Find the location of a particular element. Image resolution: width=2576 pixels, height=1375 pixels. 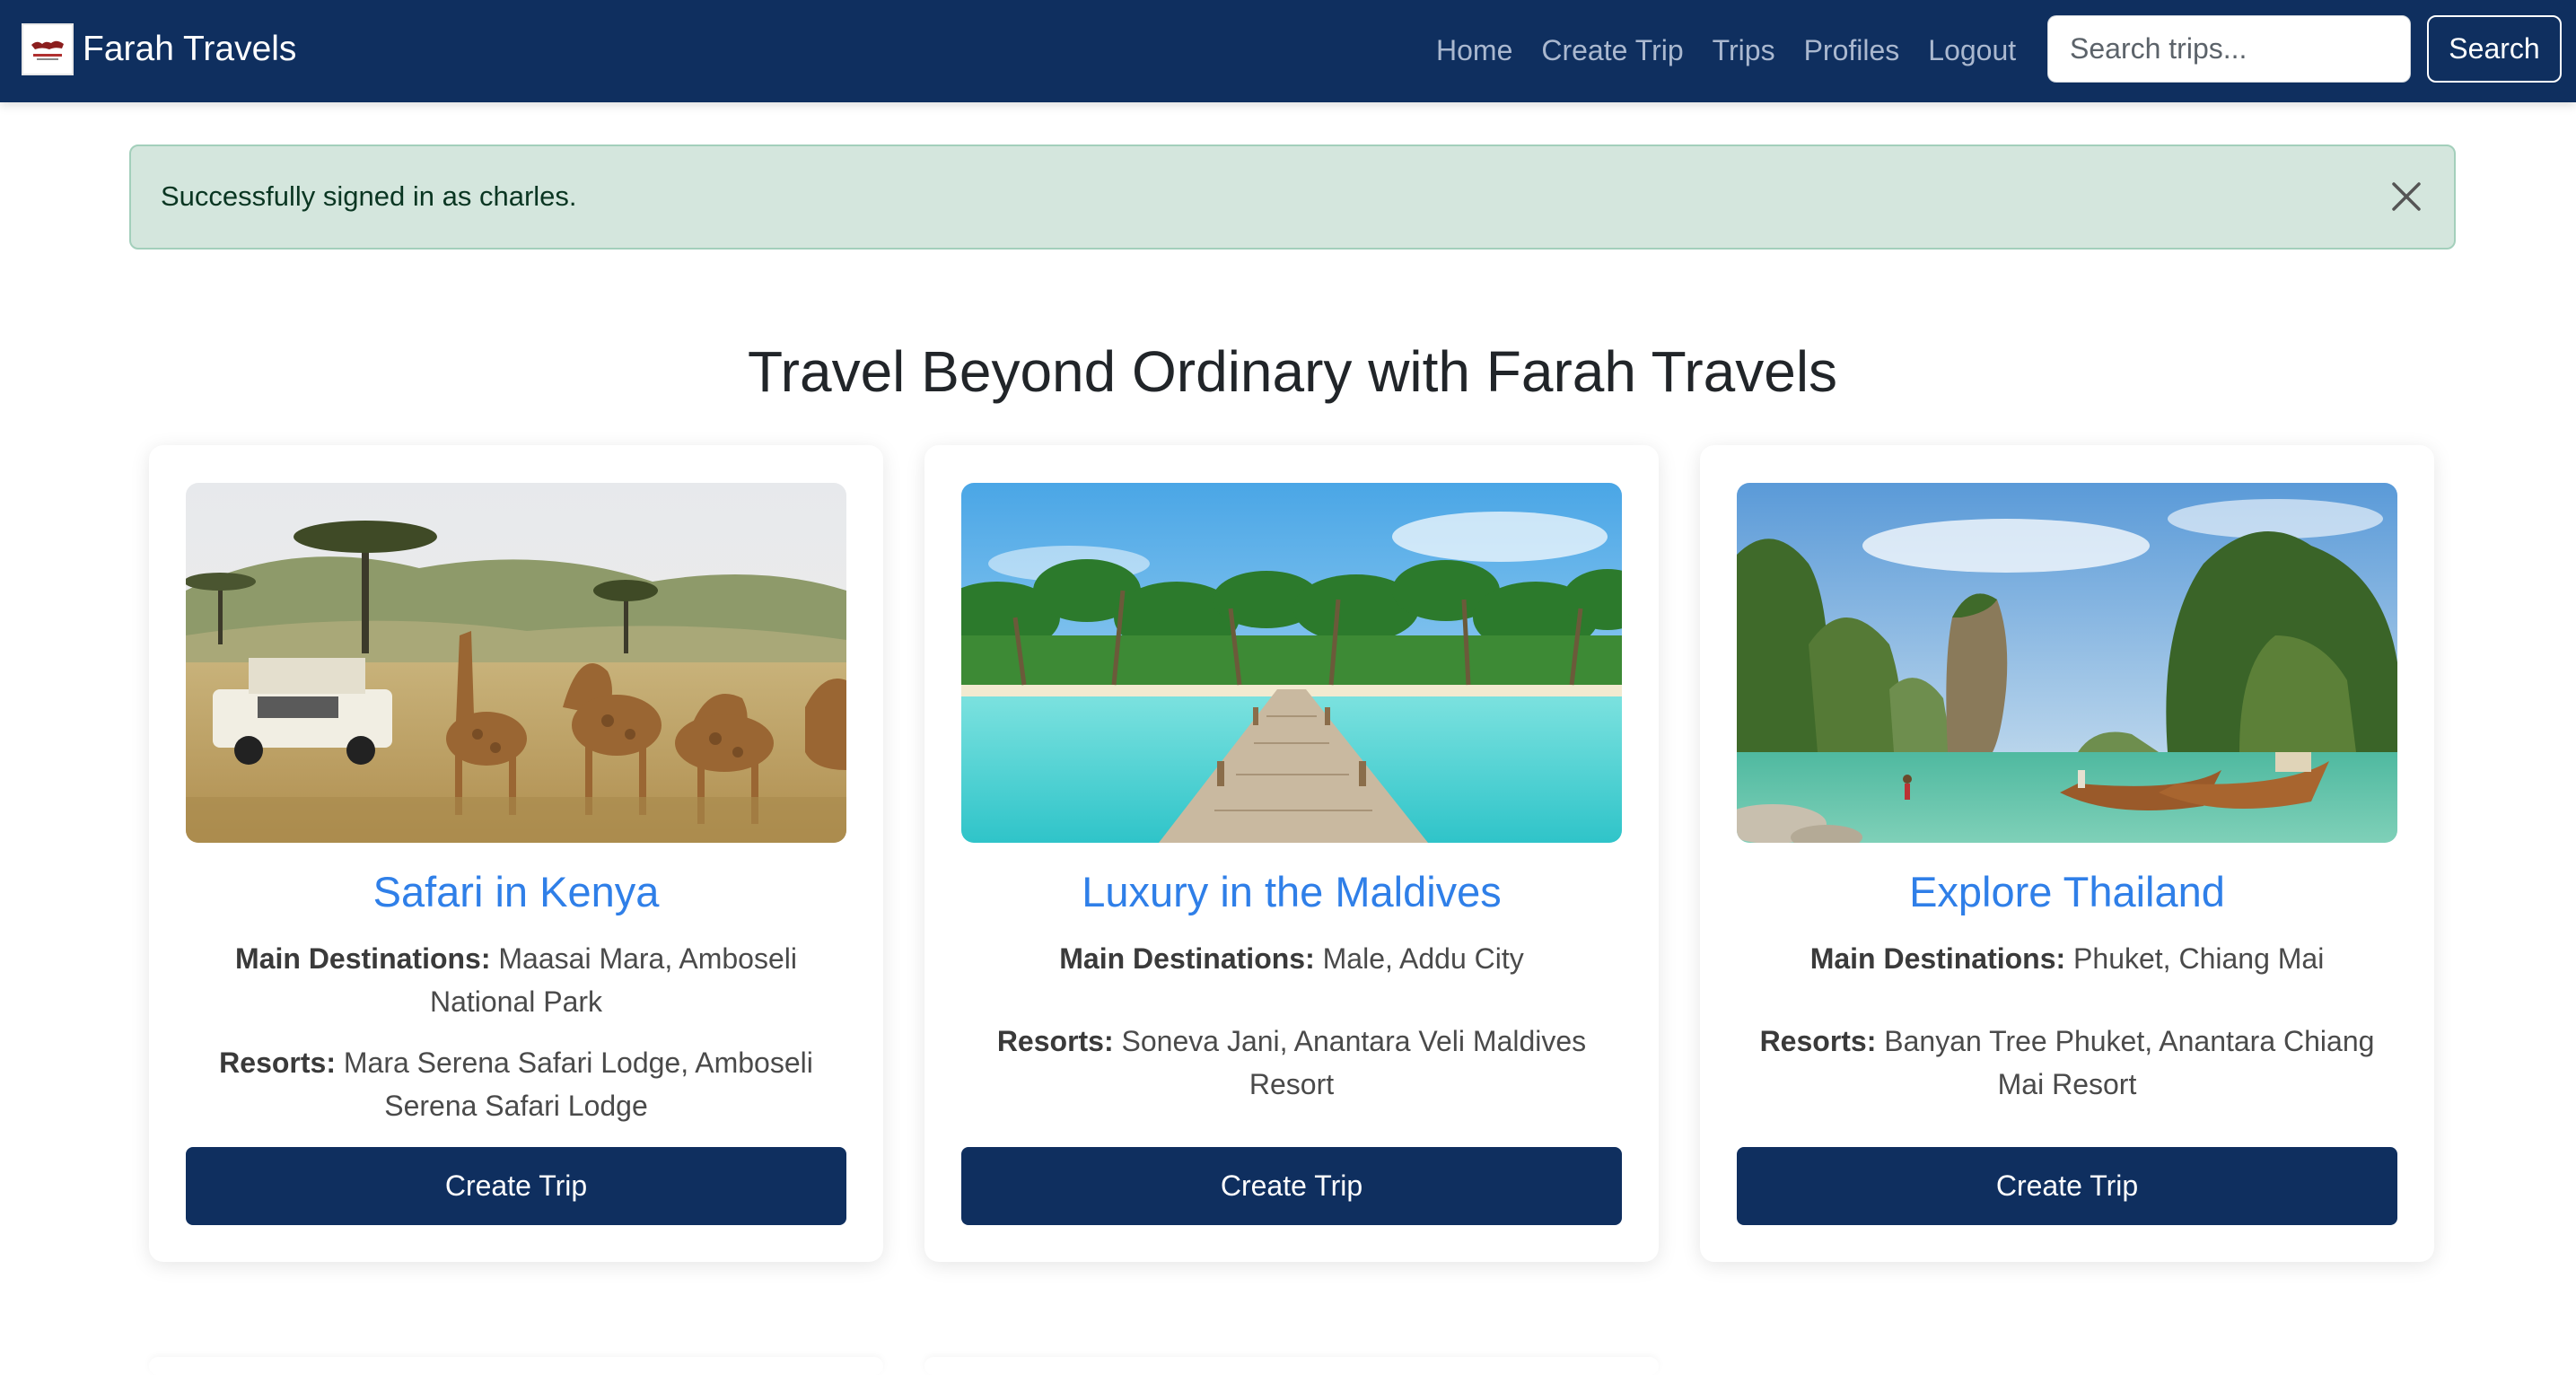

card-title: Safari in Kenya is located at coordinates (516, 892).